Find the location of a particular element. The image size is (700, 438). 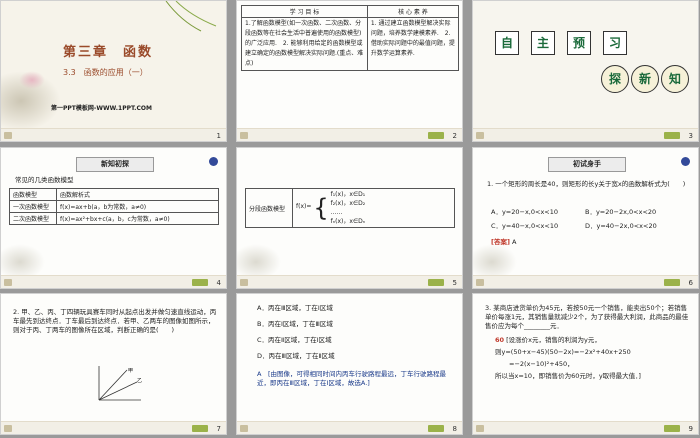

title-char: 预 is located at coordinates (579, 43).